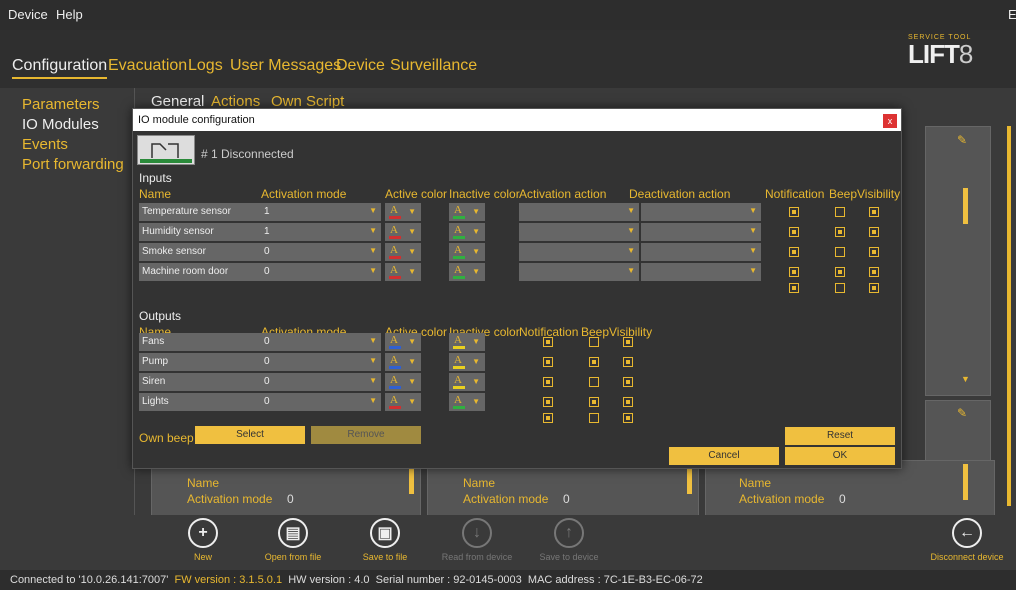 Image resolution: width=1016 pixels, height=590 pixels. Describe the element at coordinates (205, 66) in the screenshot. I see `tab-logs: Logs` at that location.